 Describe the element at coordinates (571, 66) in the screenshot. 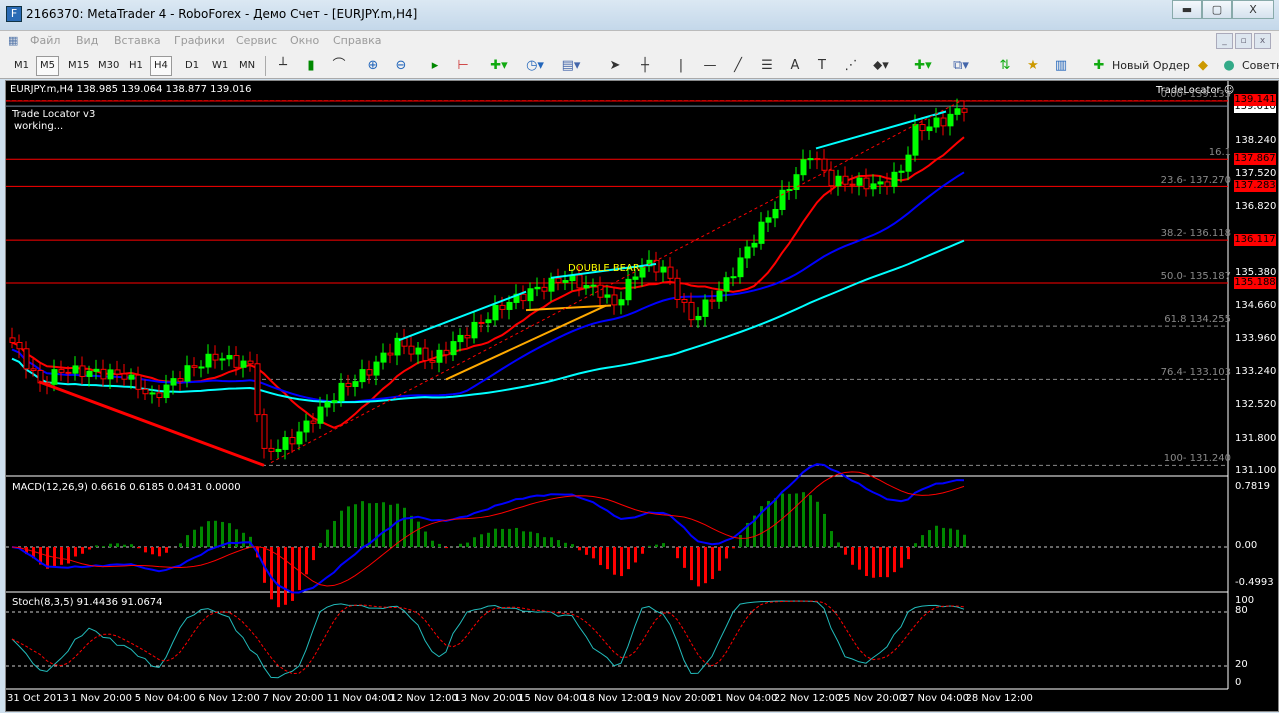

I see `templates-icon: ▤▾` at that location.